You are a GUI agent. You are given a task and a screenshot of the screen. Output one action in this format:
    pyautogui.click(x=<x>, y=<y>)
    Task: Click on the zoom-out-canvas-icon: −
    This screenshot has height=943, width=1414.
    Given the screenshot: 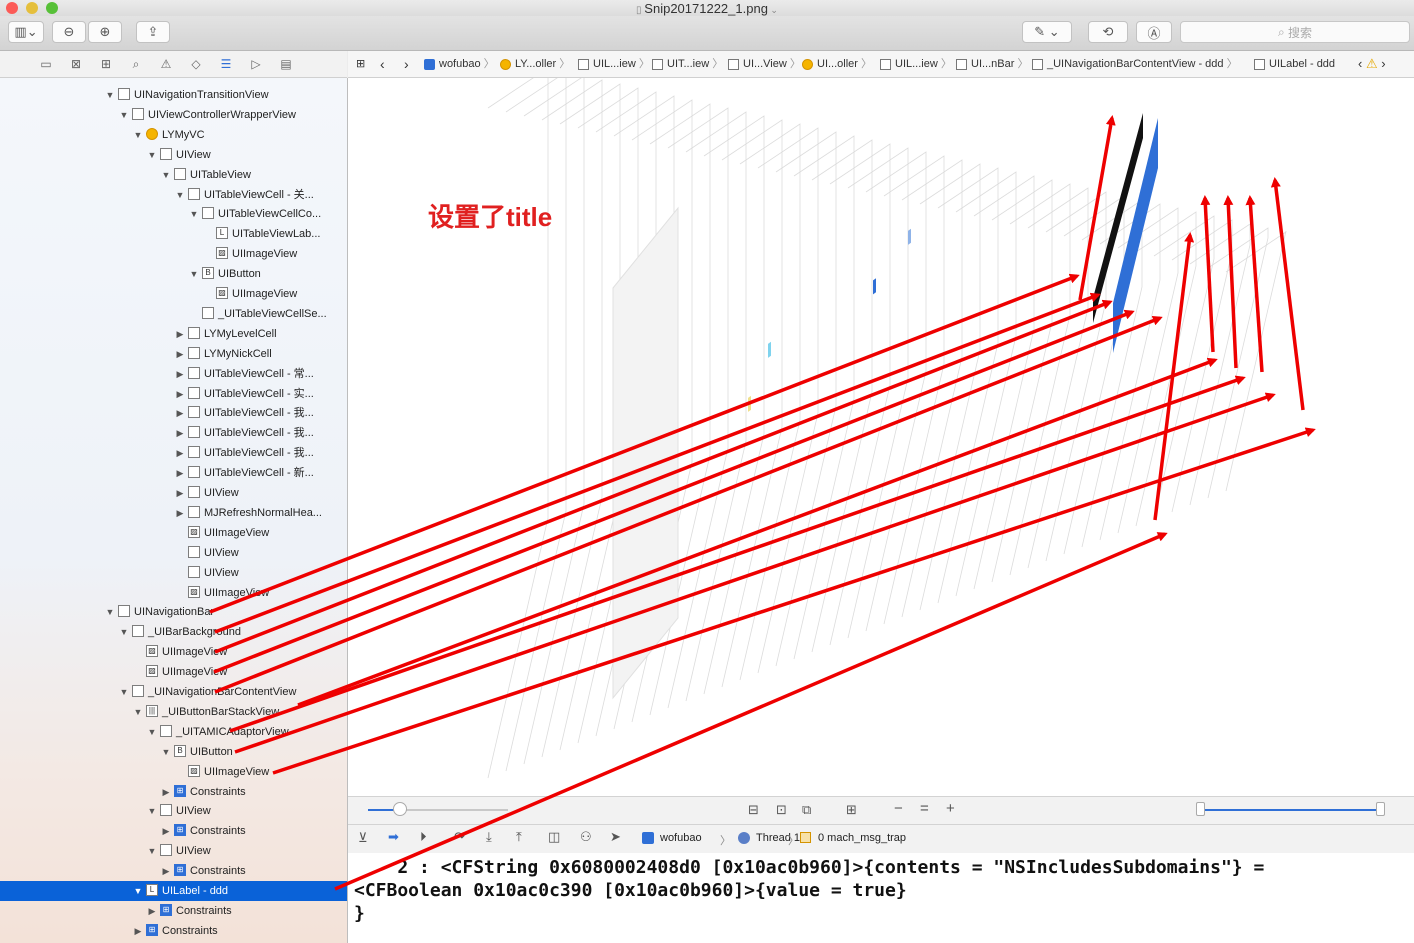 What is the action you would take?
    pyautogui.click(x=898, y=808)
    